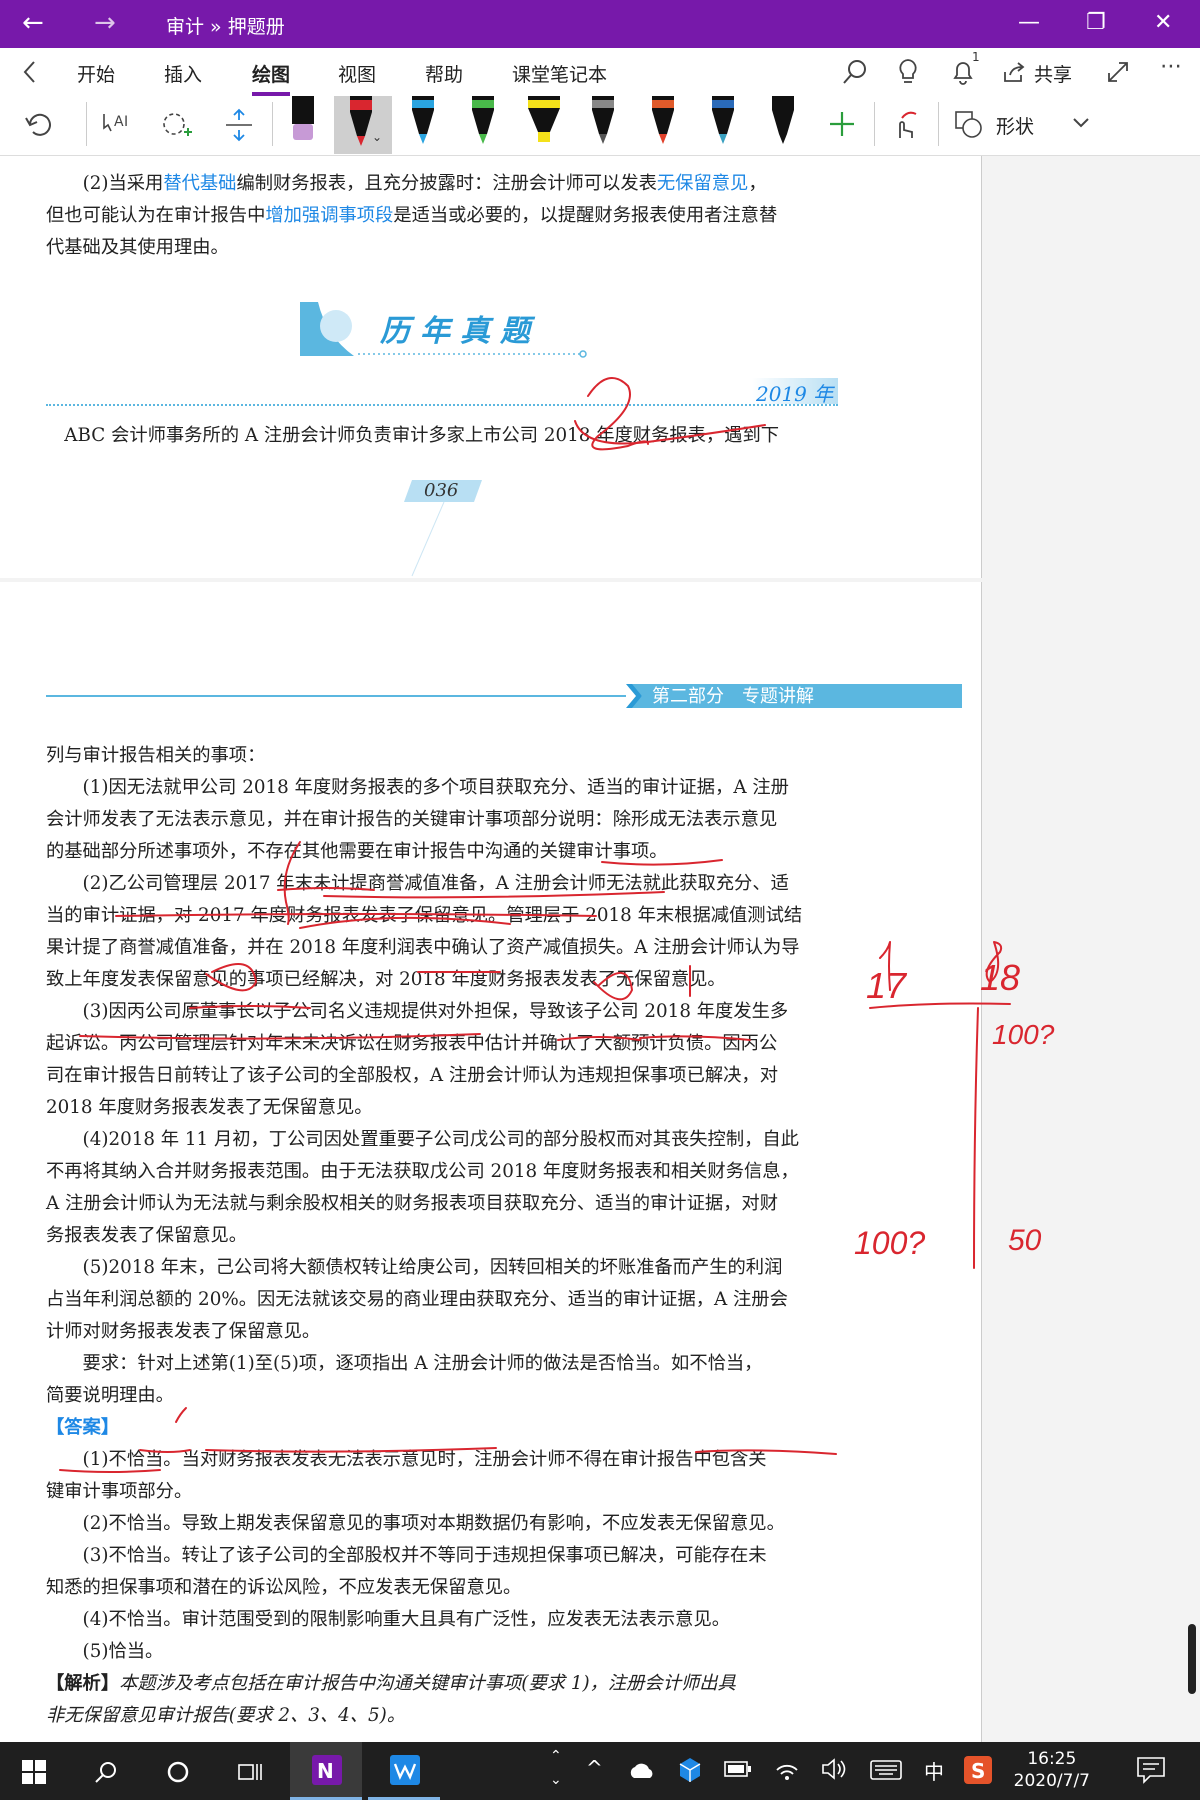 Image resolution: width=1200 pixels, height=1800 pixels. I want to click on clock-date: 2020/7/7, so click(1051, 1781).